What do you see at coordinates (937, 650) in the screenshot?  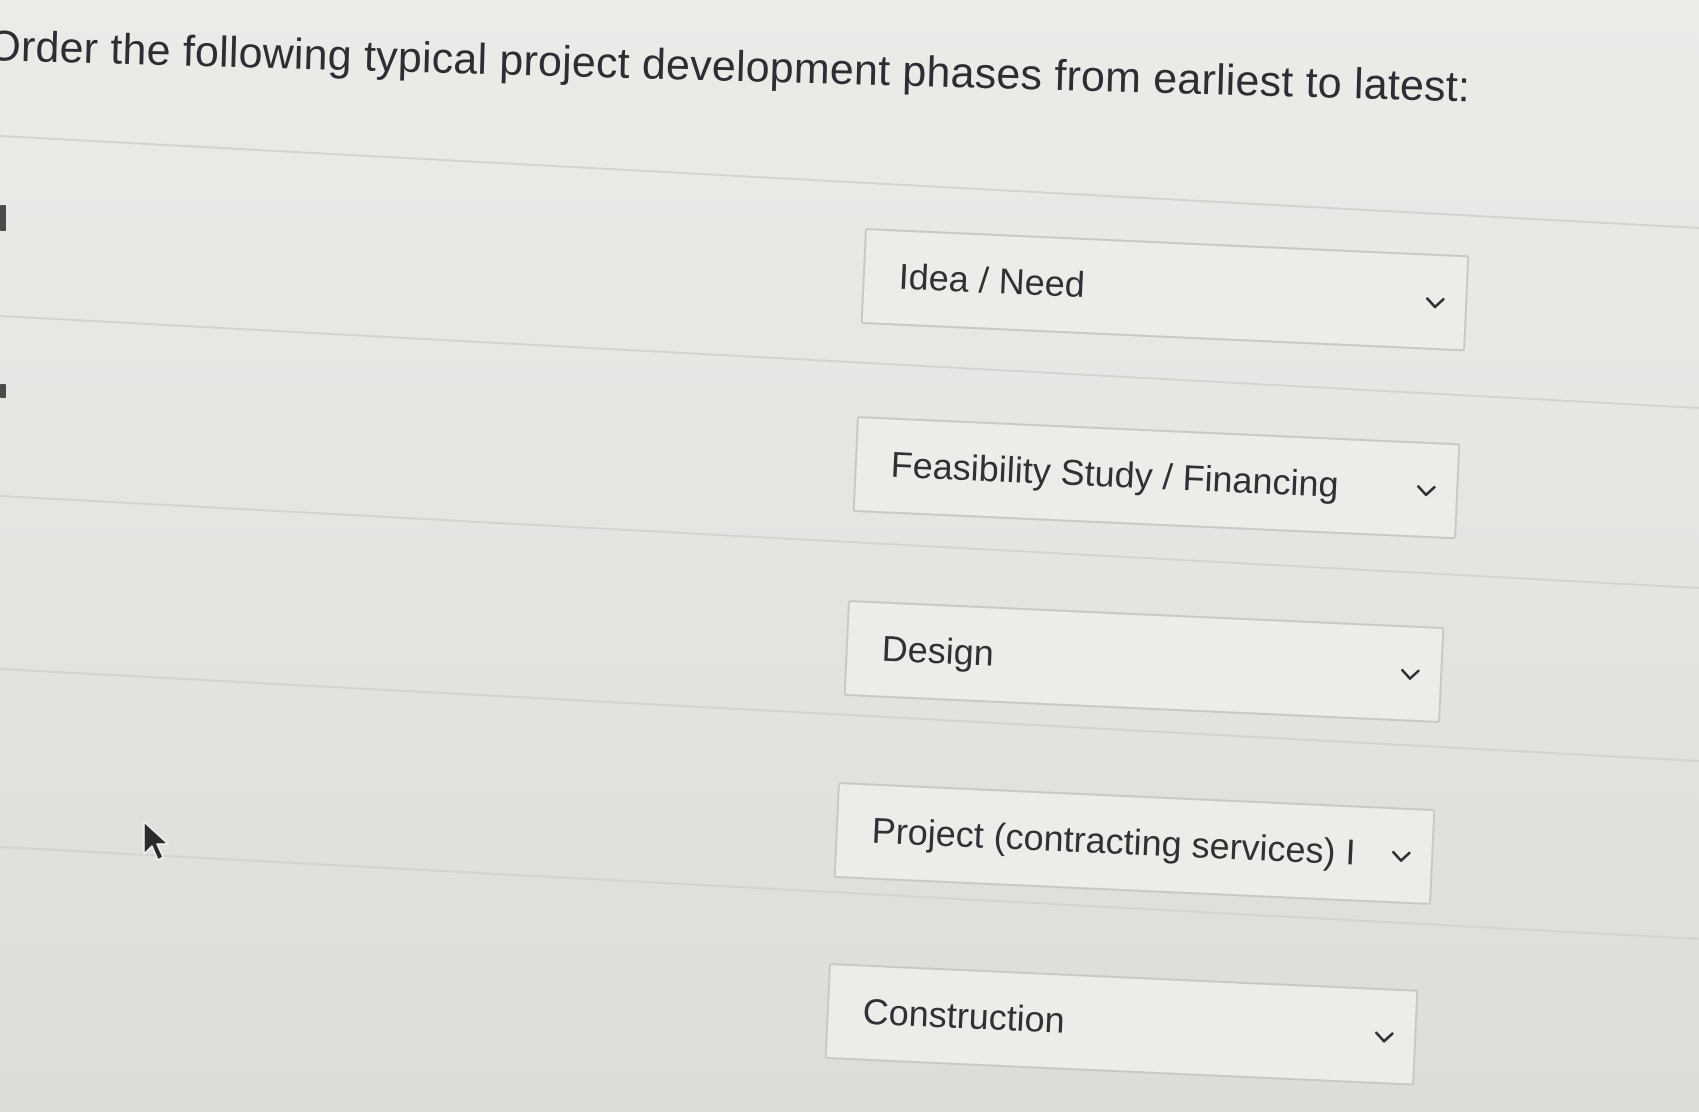 I see `order-select-value: Design` at bounding box center [937, 650].